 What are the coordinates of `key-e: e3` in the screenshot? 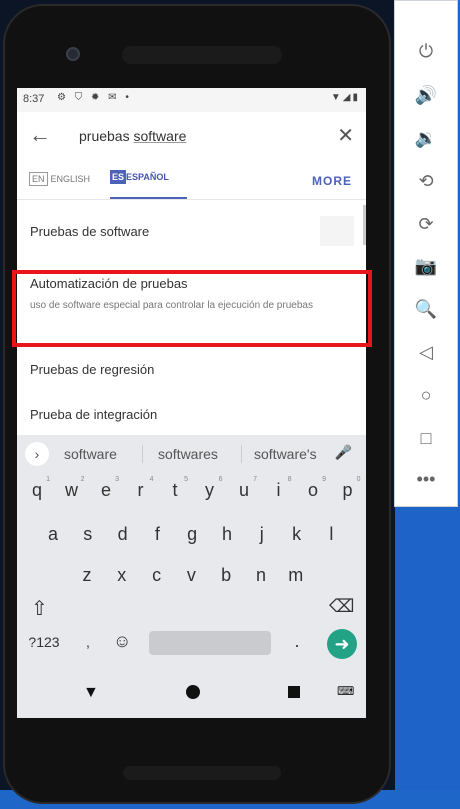 It's located at (106, 488).